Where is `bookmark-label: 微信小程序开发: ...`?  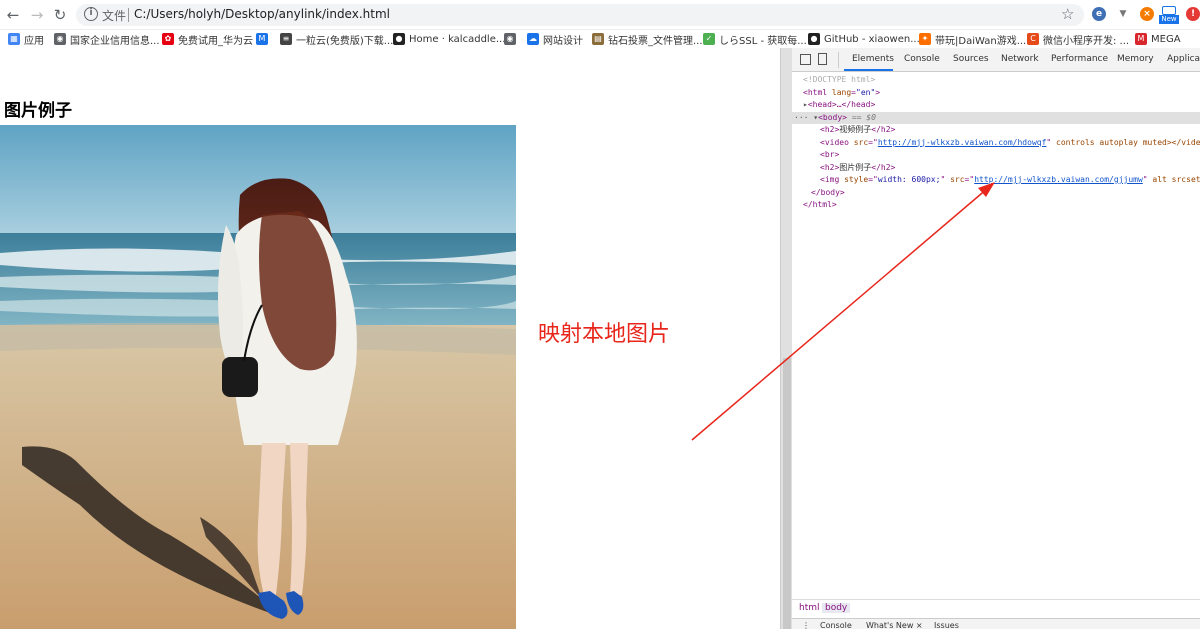 bookmark-label: 微信小程序开发: ... is located at coordinates (1086, 41).